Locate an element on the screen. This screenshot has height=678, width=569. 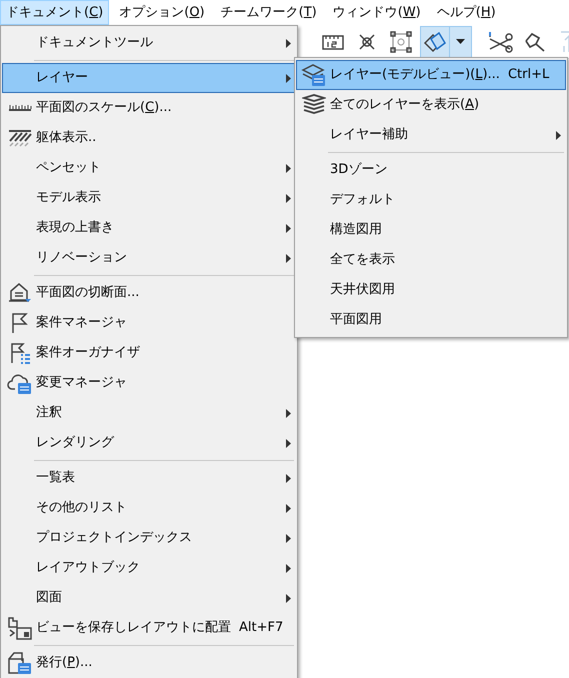
menubar-item: ヘルプ(H) is located at coordinates (466, 12).